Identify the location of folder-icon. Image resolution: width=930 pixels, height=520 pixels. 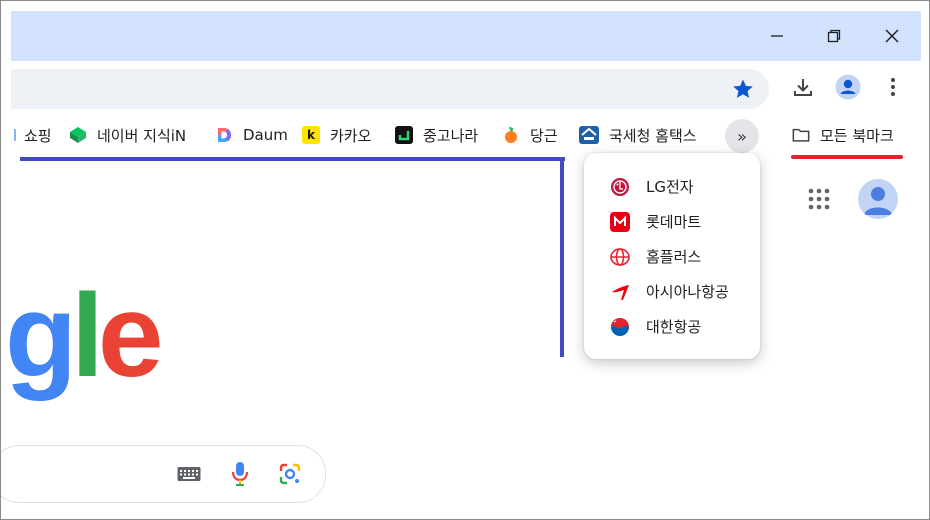
(801, 135).